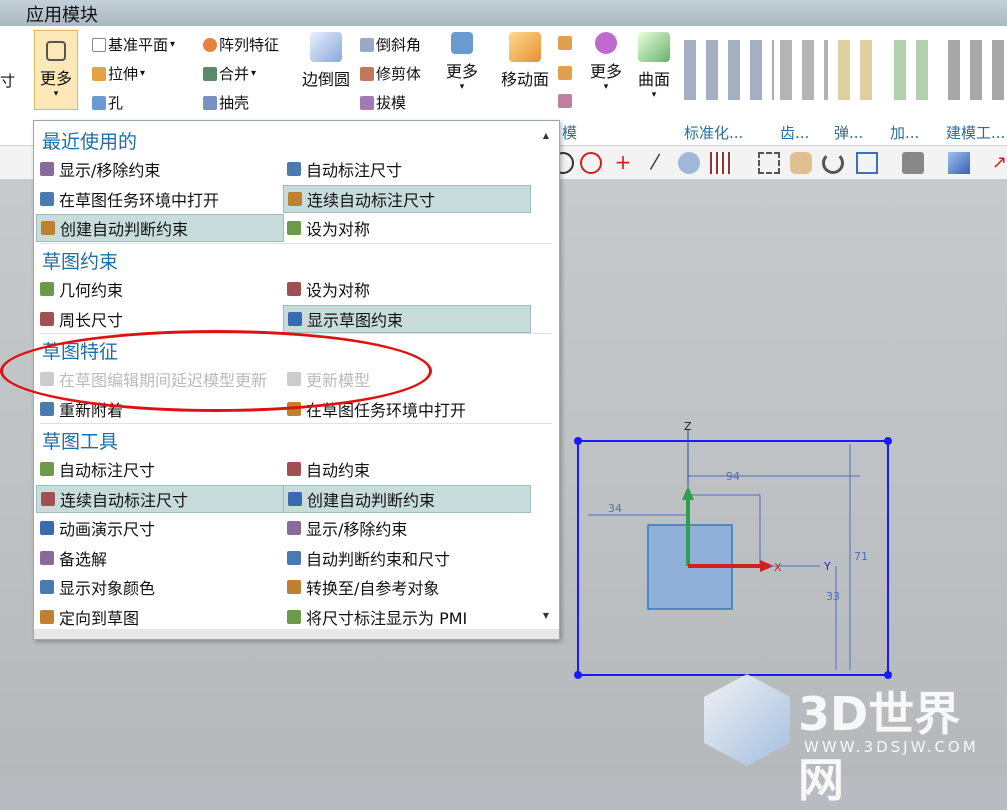  I want to click on rotate-icon, so click(833, 163).